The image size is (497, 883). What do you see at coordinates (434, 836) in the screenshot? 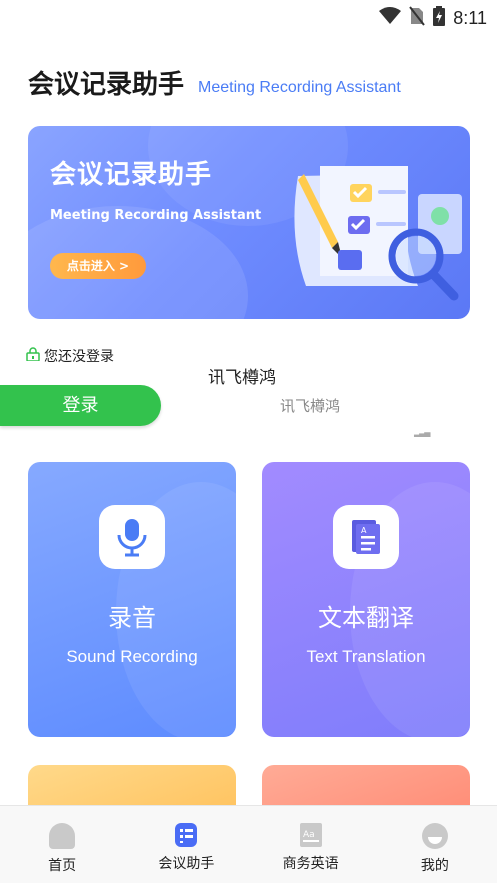
I see `profile-icon` at bounding box center [434, 836].